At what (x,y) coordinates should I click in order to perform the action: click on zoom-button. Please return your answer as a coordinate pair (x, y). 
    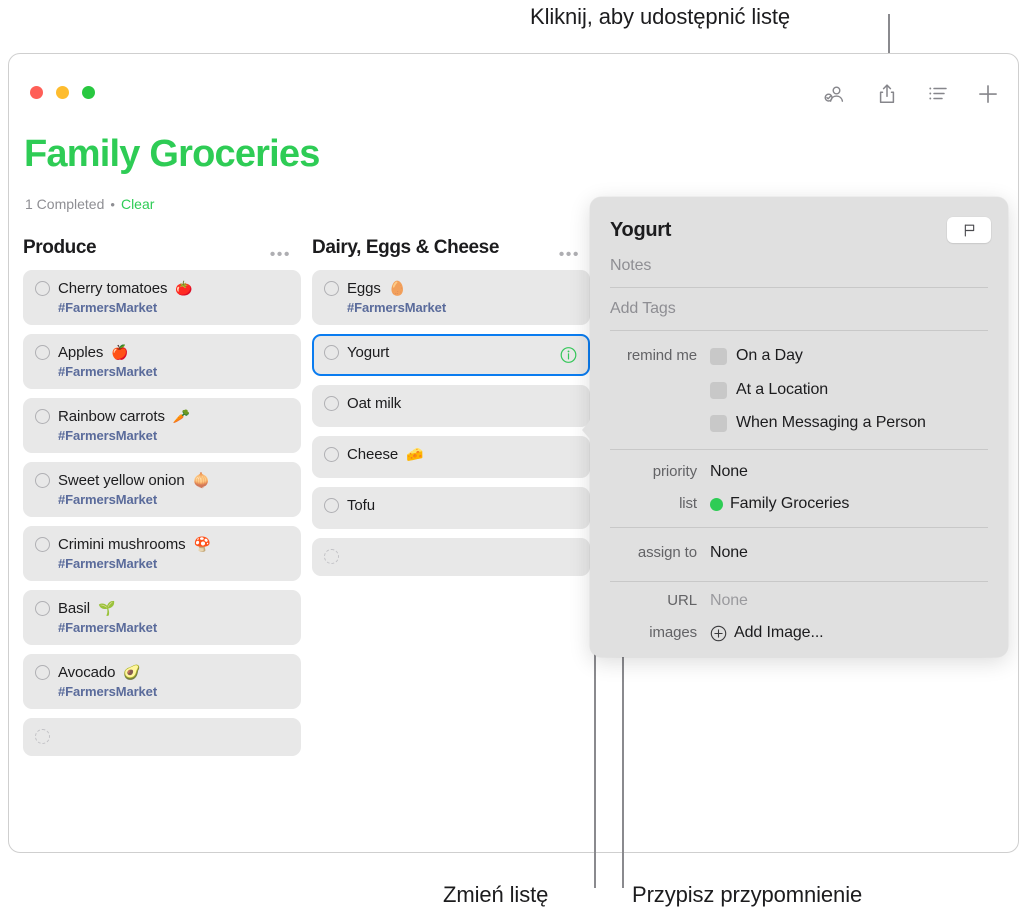
    Looking at the image, I should click on (88, 92).